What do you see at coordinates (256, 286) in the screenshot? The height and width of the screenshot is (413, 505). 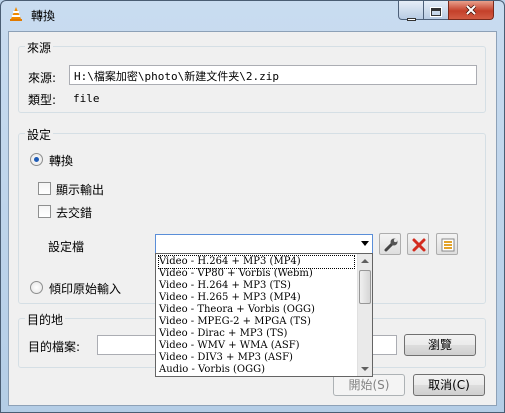 I see `profile-option: Video - H.264 + MP3 (TS)` at bounding box center [256, 286].